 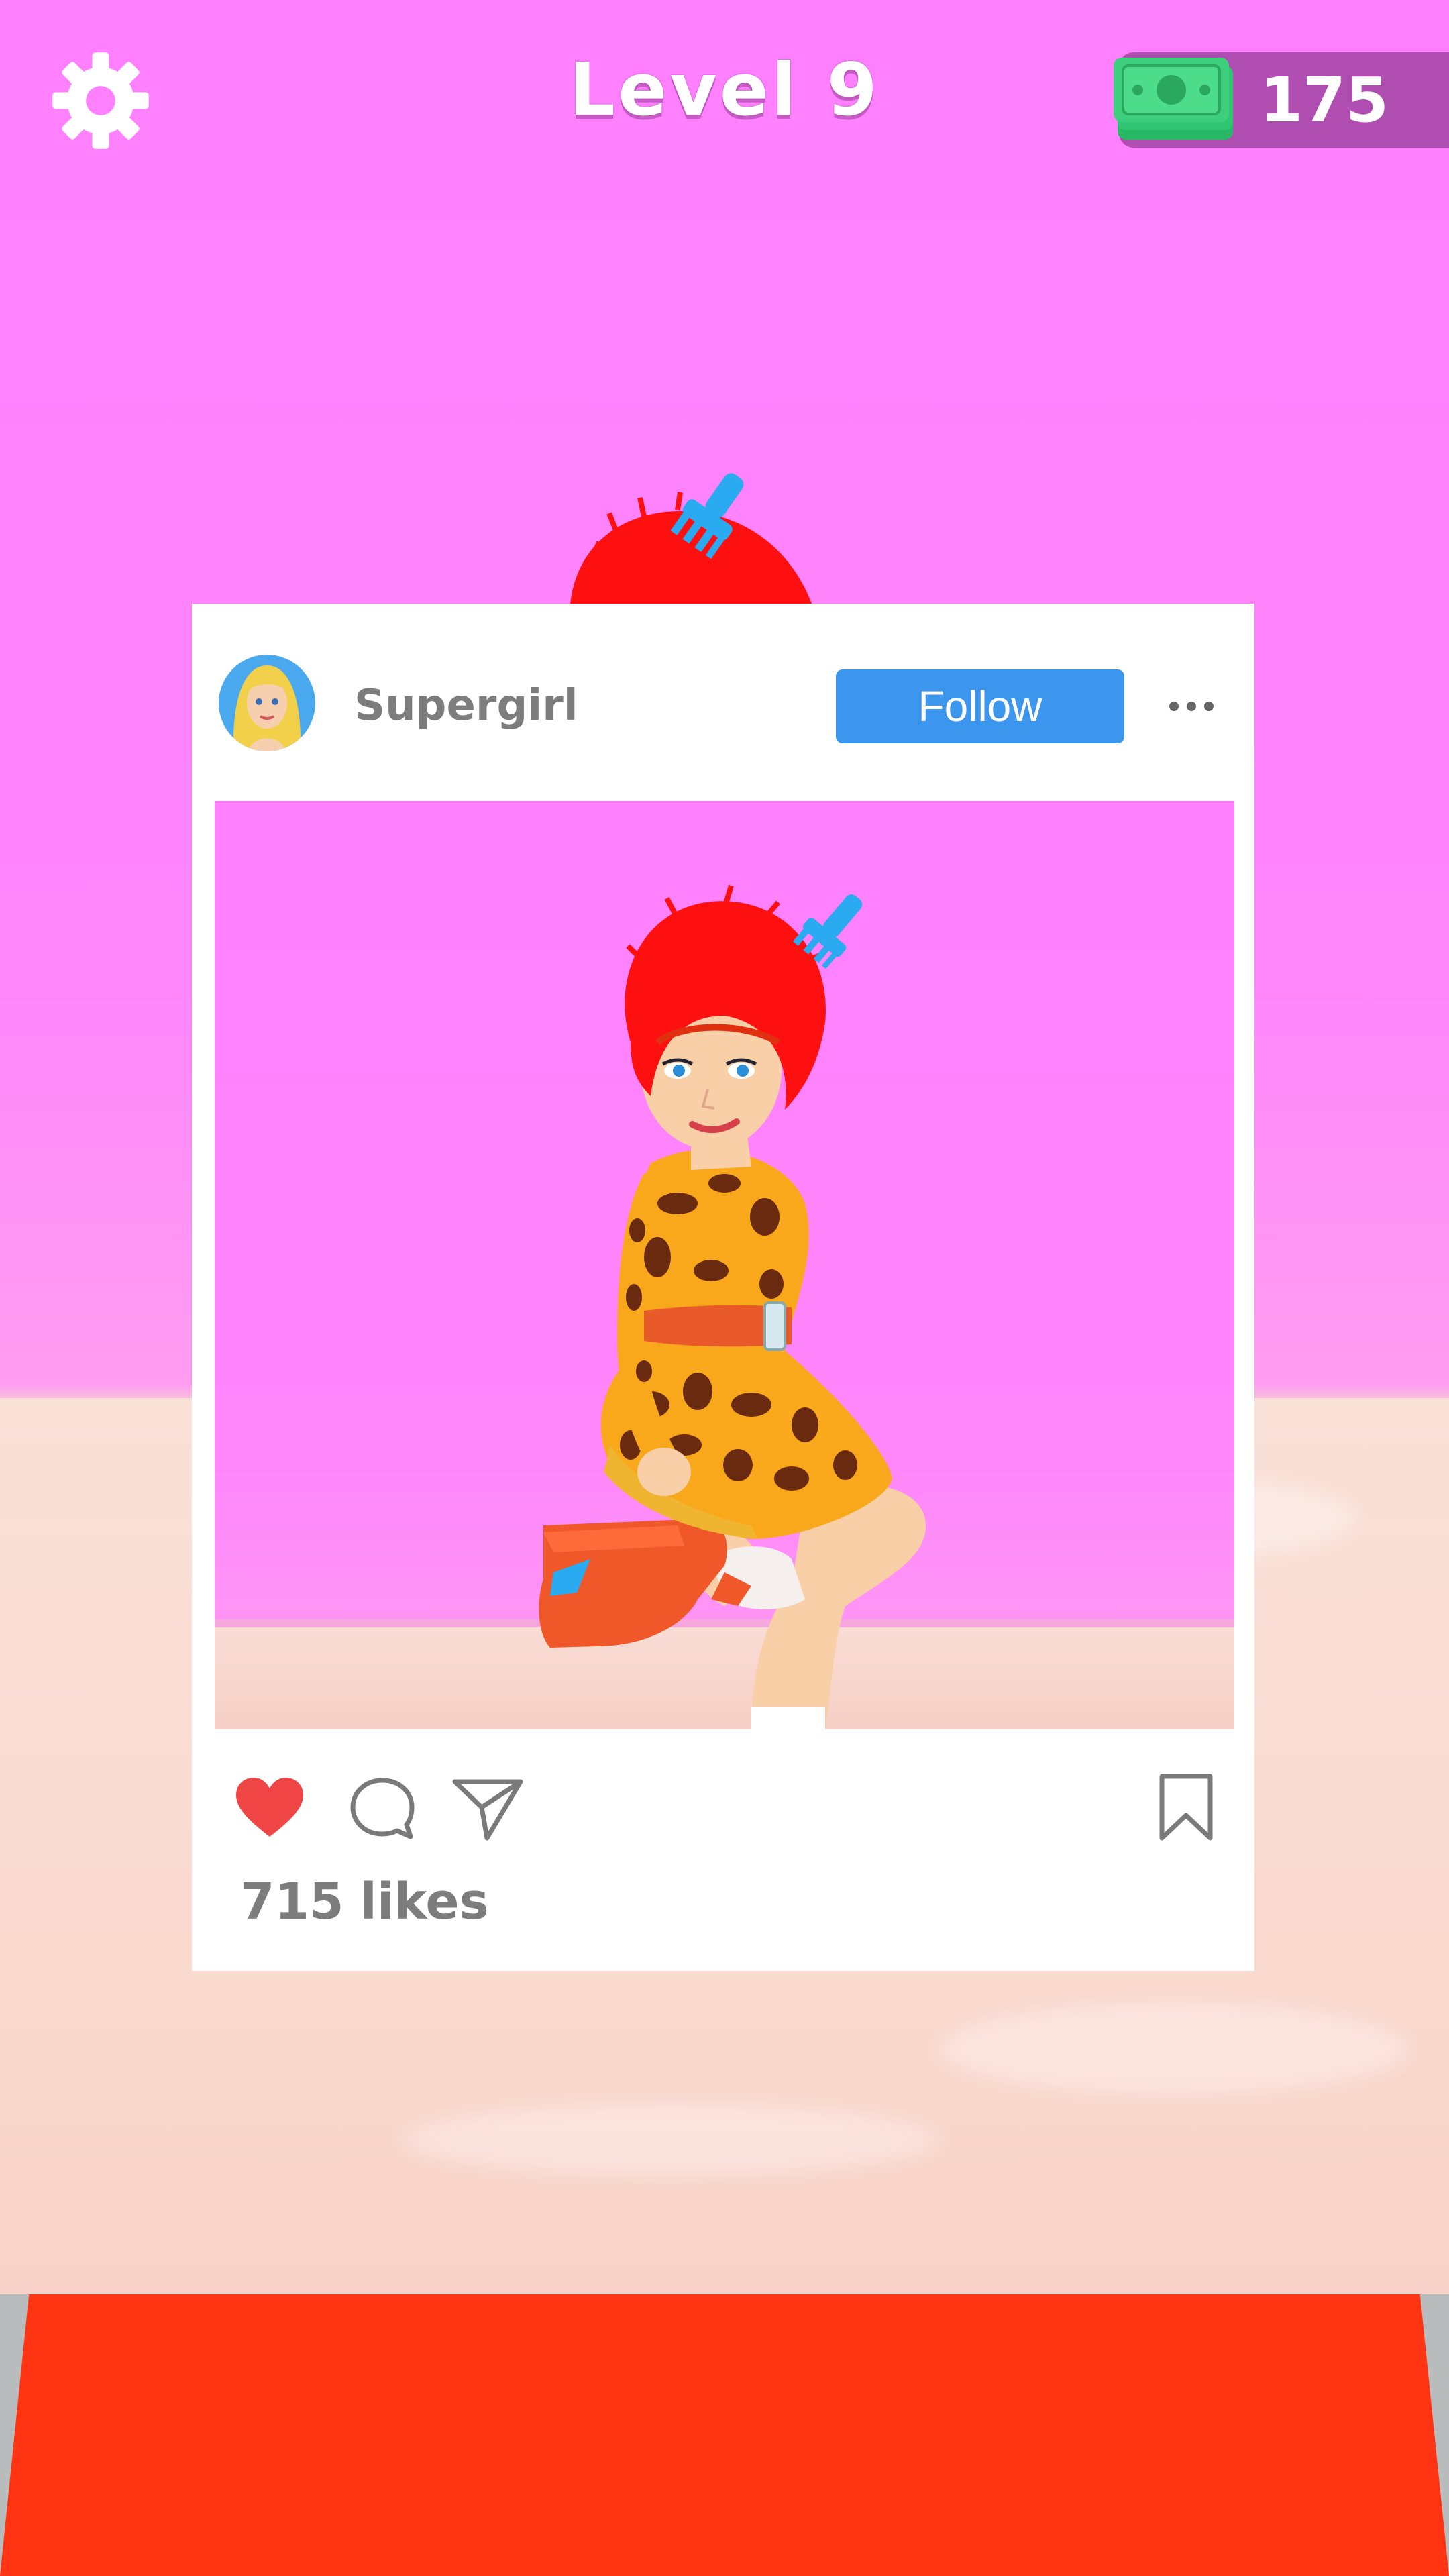 What do you see at coordinates (466, 706) in the screenshot?
I see `post-username: Supergirl` at bounding box center [466, 706].